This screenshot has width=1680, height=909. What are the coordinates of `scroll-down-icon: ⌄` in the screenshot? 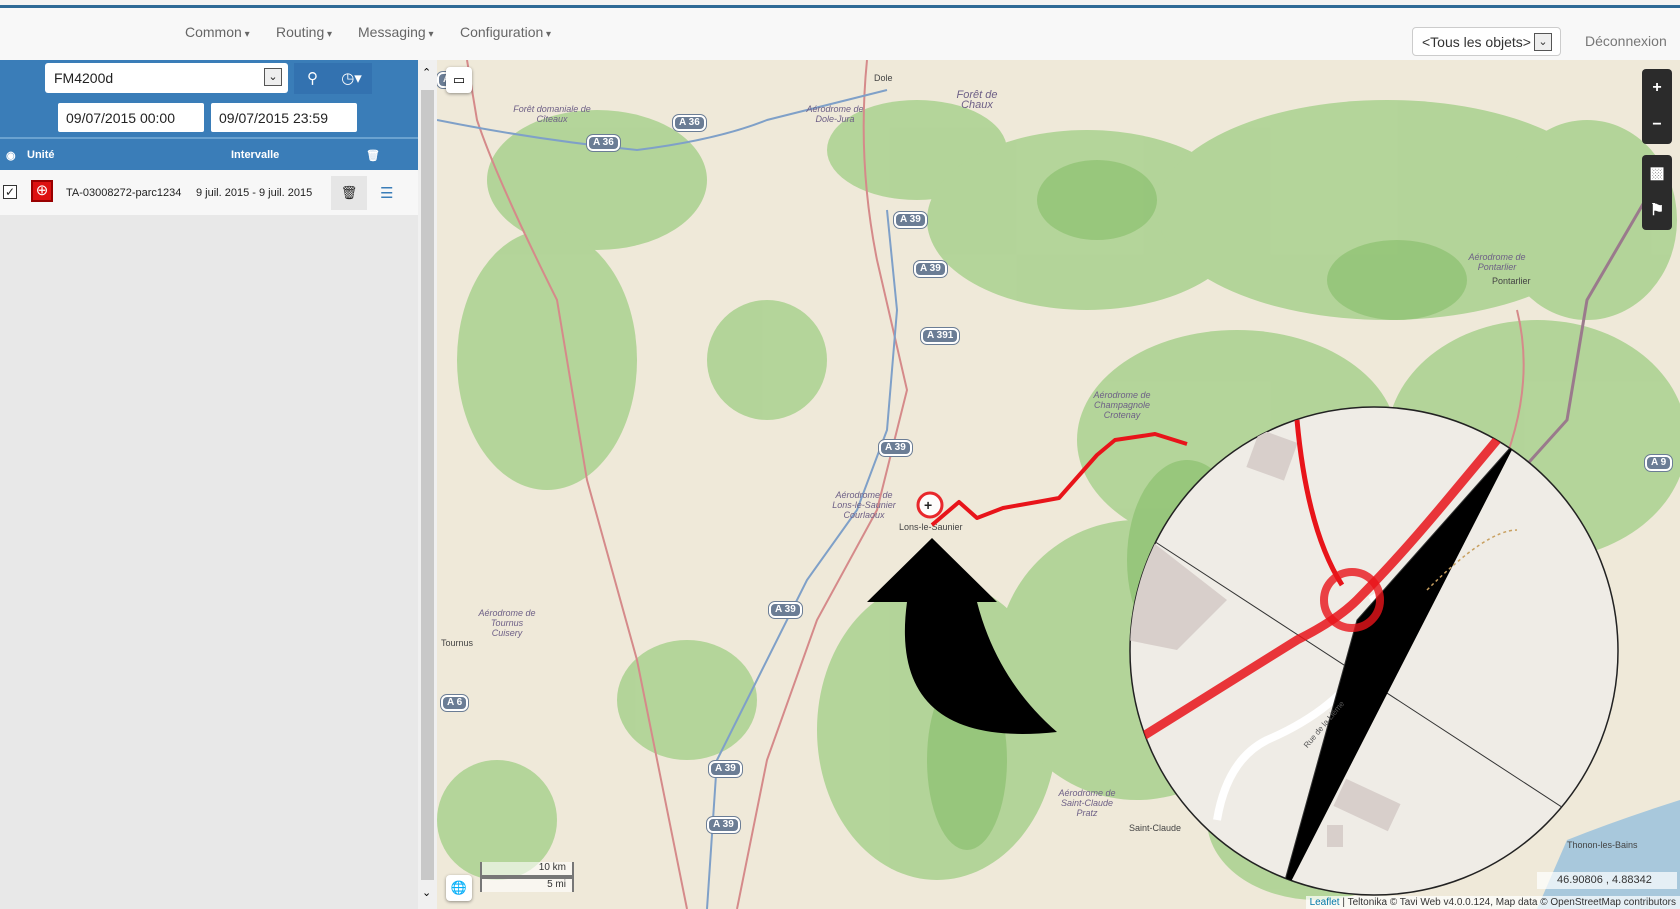 It's located at (426, 892).